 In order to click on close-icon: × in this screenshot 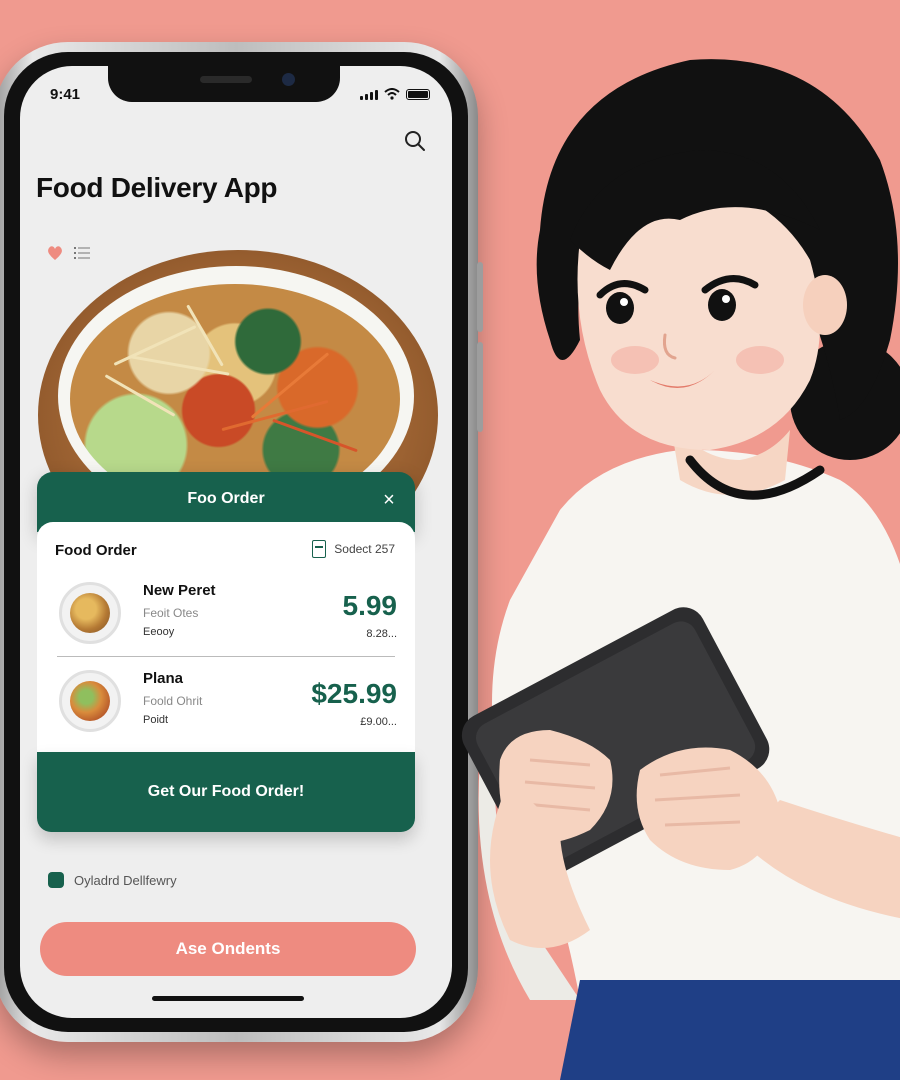, I will do `click(389, 500)`.